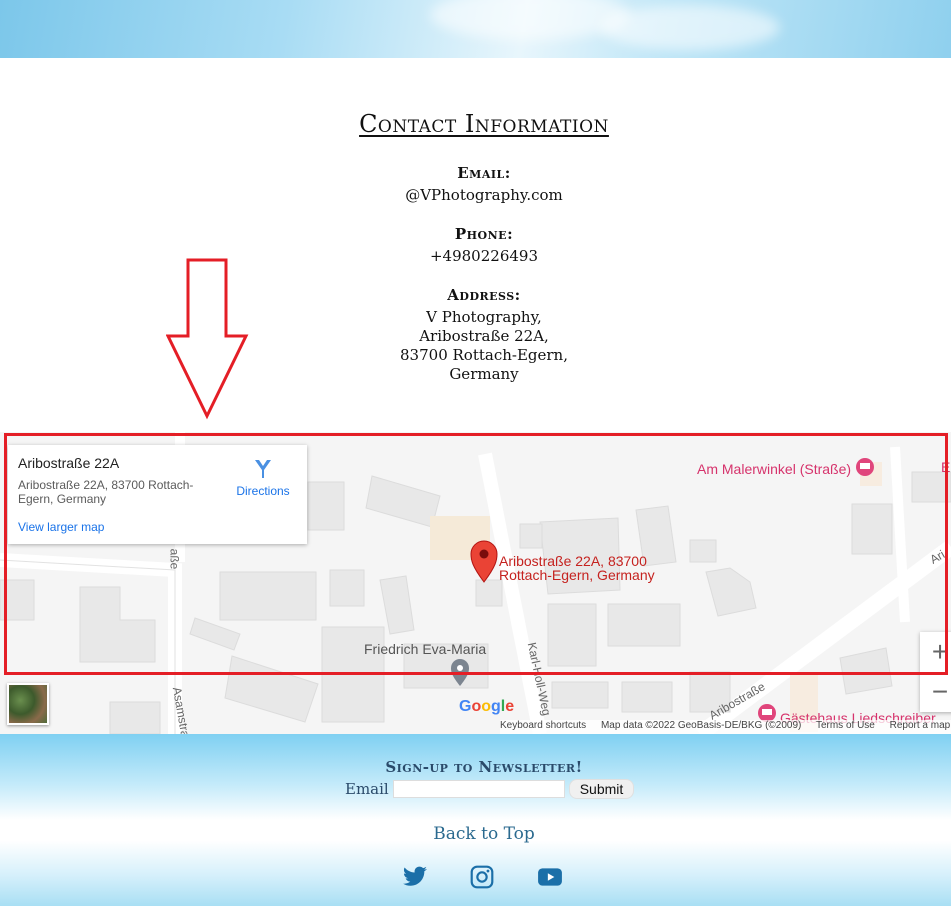 This screenshot has height=906, width=951. Describe the element at coordinates (487, 706) in the screenshot. I see `google-logo: Google` at that location.